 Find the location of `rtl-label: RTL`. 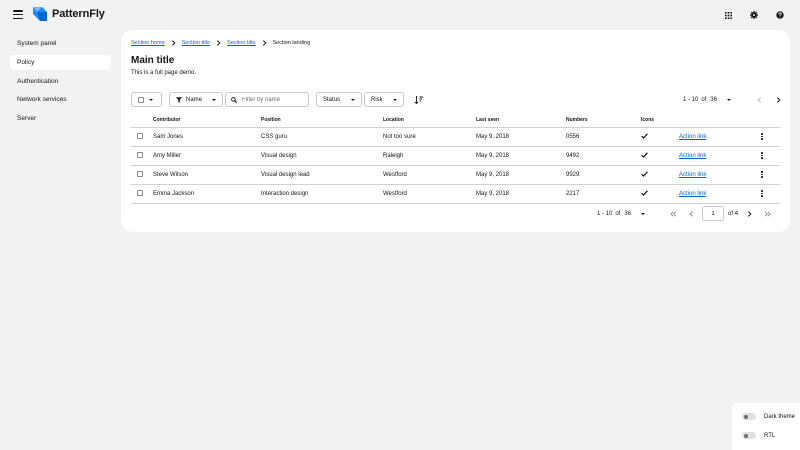

rtl-label: RTL is located at coordinates (770, 435).